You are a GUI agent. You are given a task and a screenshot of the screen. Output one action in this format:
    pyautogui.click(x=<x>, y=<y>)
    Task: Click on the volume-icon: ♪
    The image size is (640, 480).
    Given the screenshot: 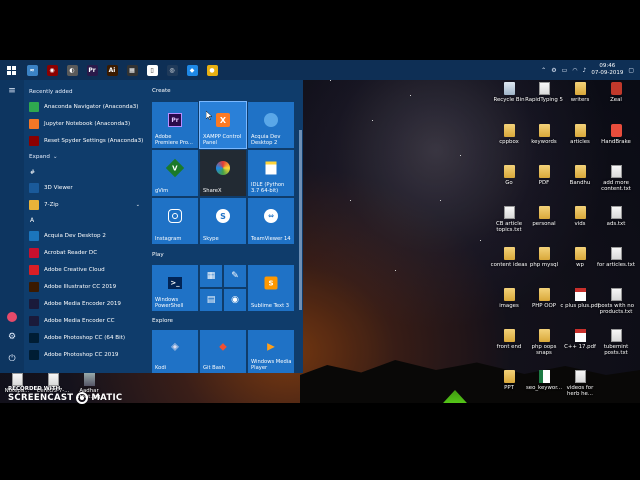 What is the action you would take?
    pyautogui.click(x=585, y=70)
    